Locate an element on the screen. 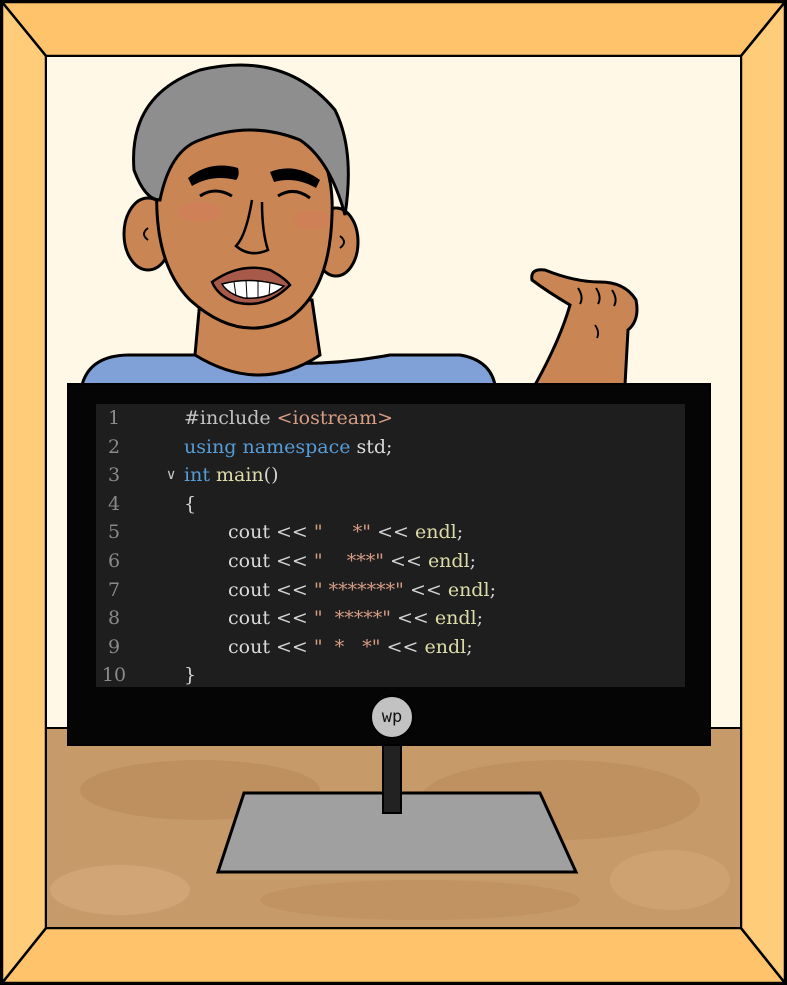 The width and height of the screenshot is (787, 985). code-token: " *******" is located at coordinates (358, 589).